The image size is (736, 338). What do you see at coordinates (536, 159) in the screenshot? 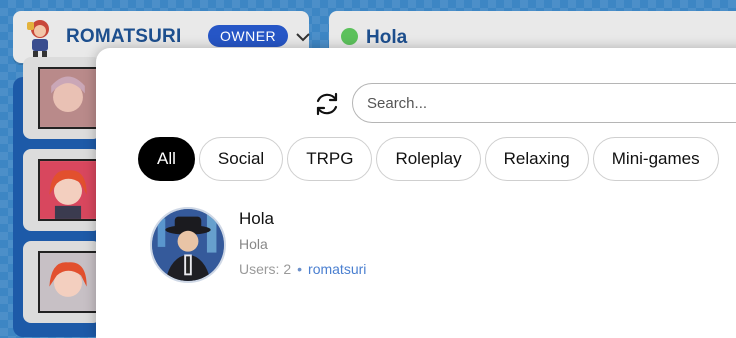
I see `filter-chip-relaxing: Relaxing` at bounding box center [536, 159].